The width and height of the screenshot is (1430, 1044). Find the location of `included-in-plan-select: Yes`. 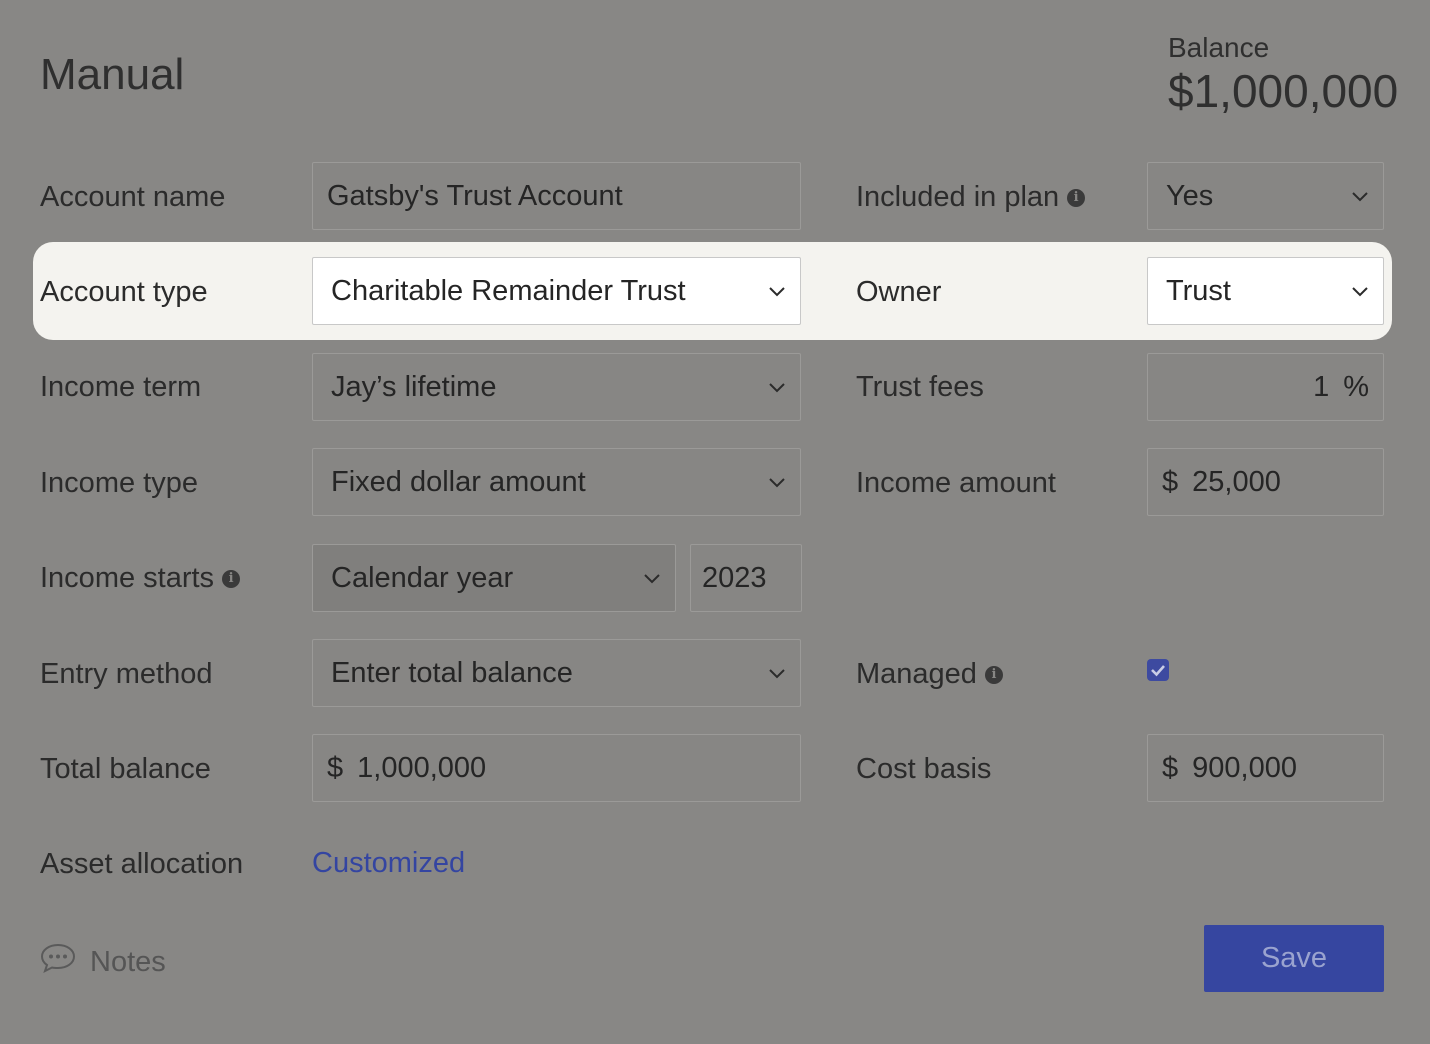

included-in-plan-select: Yes is located at coordinates (1265, 196).